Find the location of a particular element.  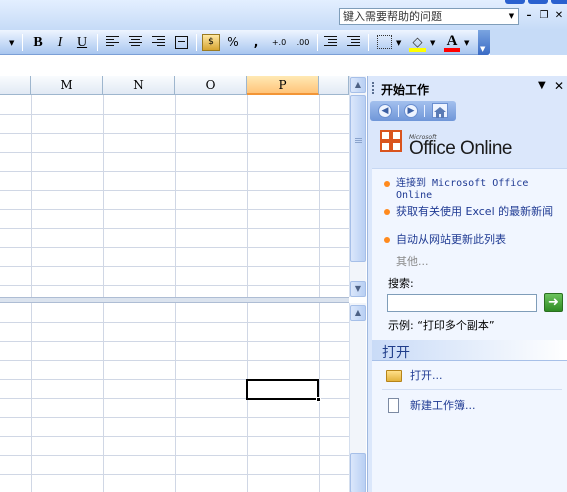

office-logo-icon is located at coordinates (392, 143).